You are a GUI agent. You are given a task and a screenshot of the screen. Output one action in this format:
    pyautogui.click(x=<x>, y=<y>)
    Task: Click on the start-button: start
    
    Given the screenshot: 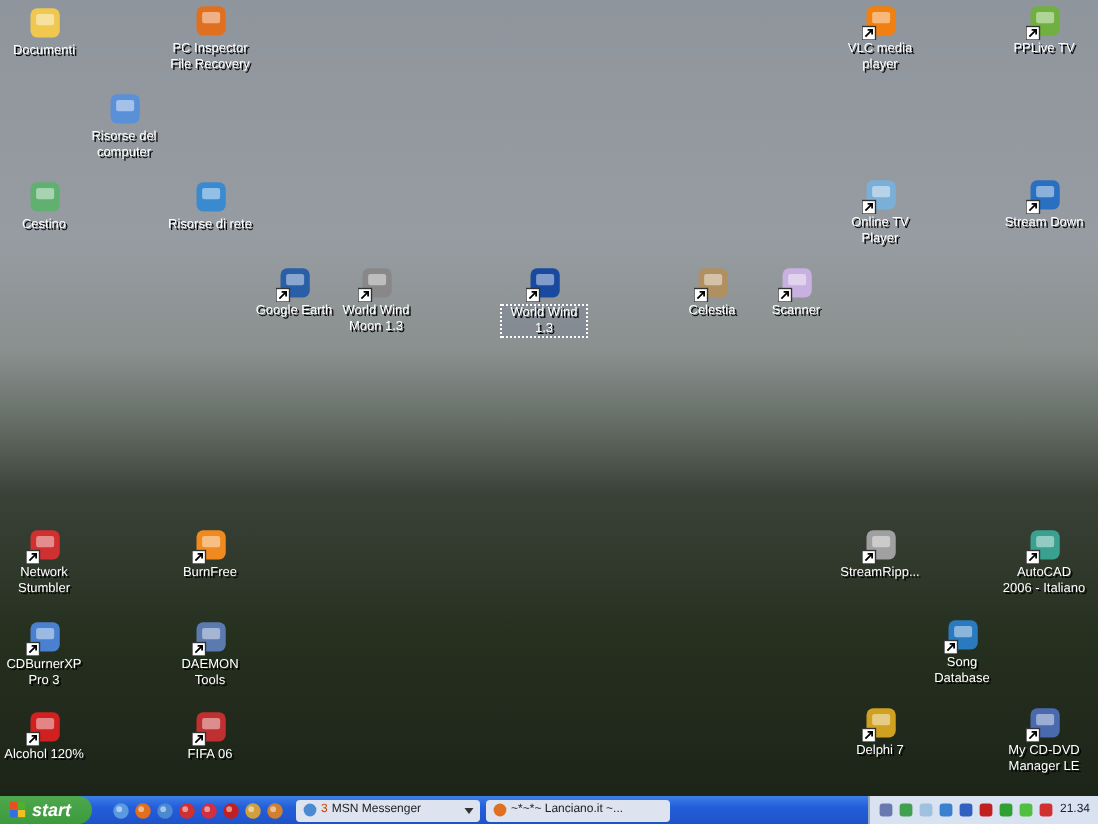 What is the action you would take?
    pyautogui.click(x=46, y=810)
    